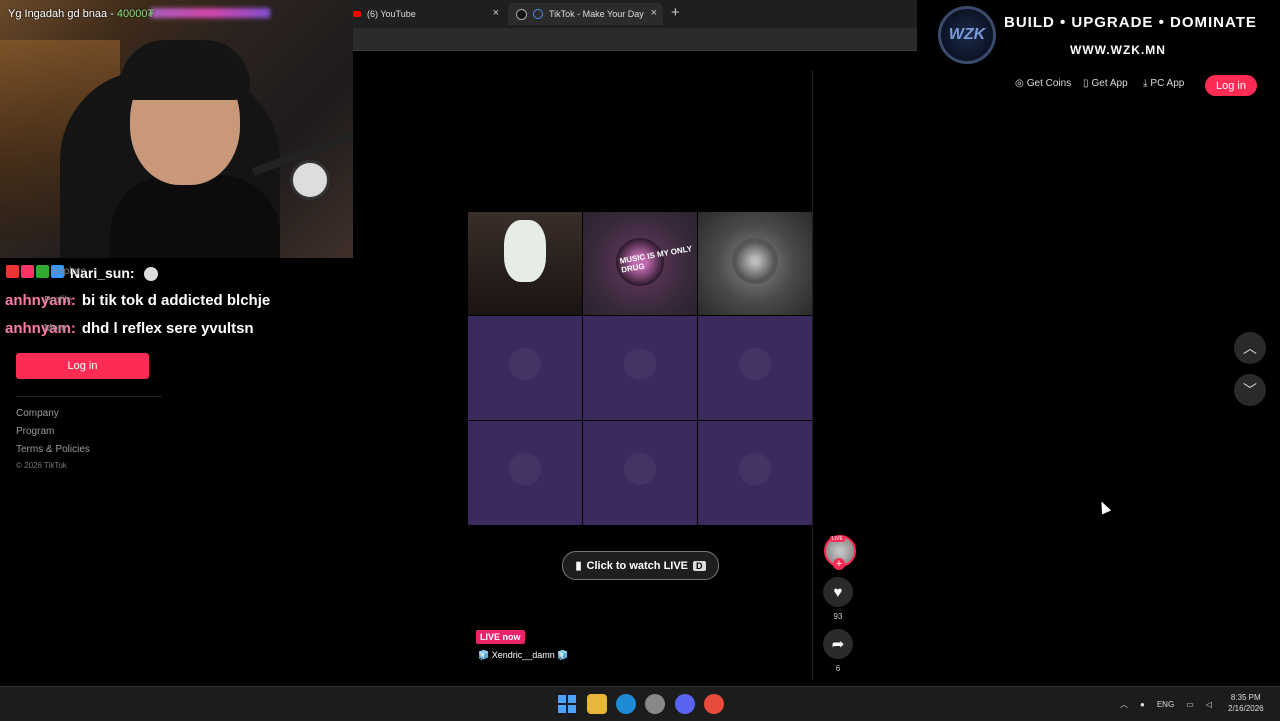  I want to click on coin-icon: ◎, so click(1019, 83).